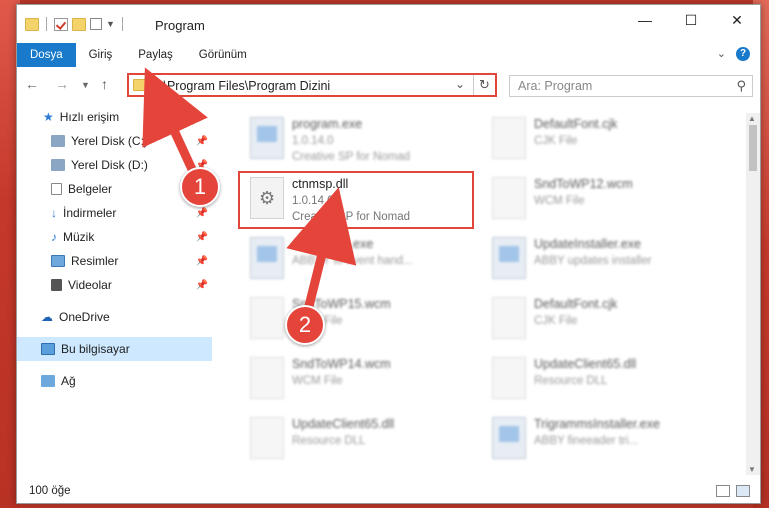  What do you see at coordinates (585, 364) in the screenshot?
I see `file-name: UpdateClient65.dll` at bounding box center [585, 364].